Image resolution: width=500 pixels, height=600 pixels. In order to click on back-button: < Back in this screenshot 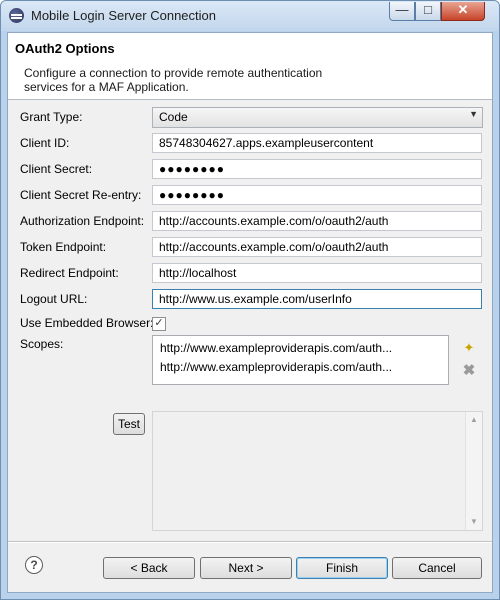, I will do `click(149, 568)`.